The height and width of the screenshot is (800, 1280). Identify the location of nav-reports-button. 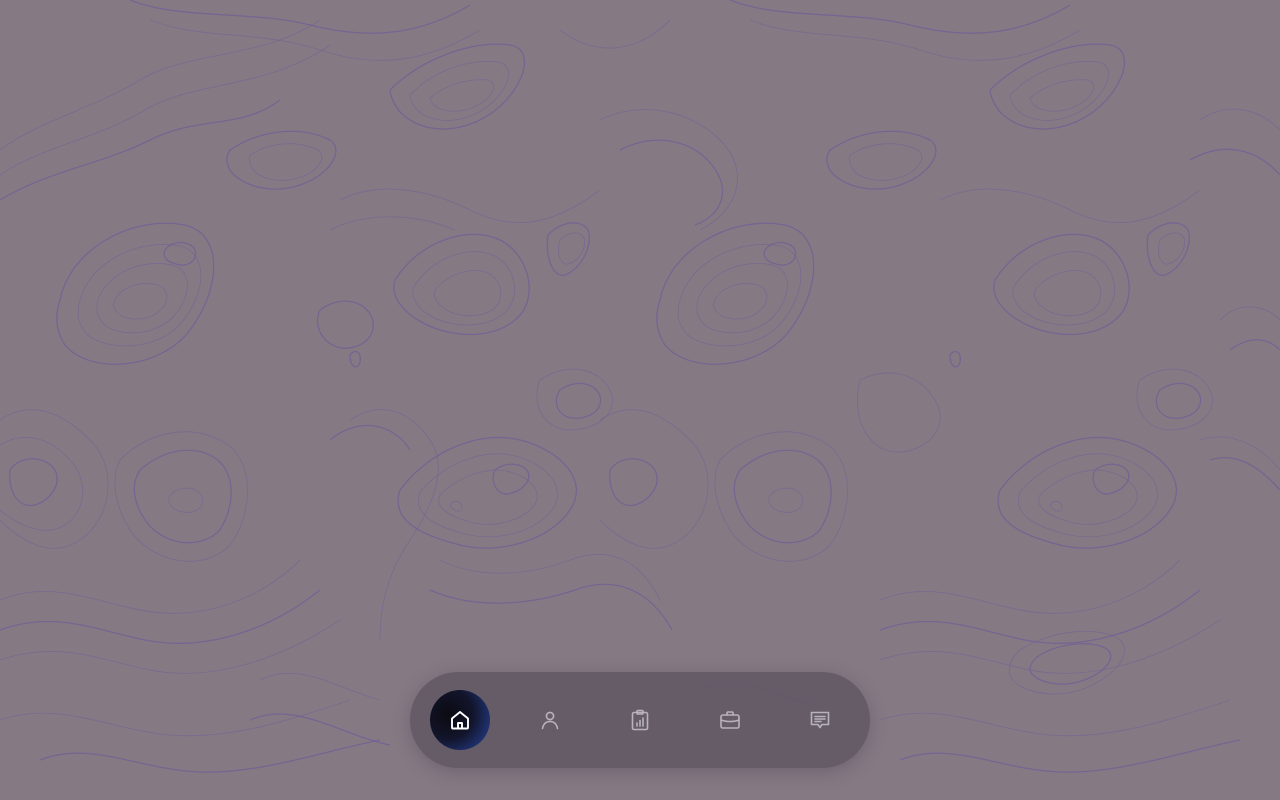
(640, 720).